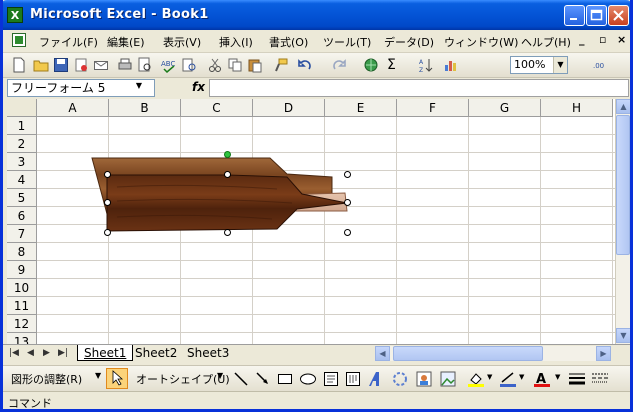 This screenshot has height=412, width=633. What do you see at coordinates (316, 15) in the screenshot?
I see `title-bar: X Microsoft Excel - Book1` at bounding box center [316, 15].